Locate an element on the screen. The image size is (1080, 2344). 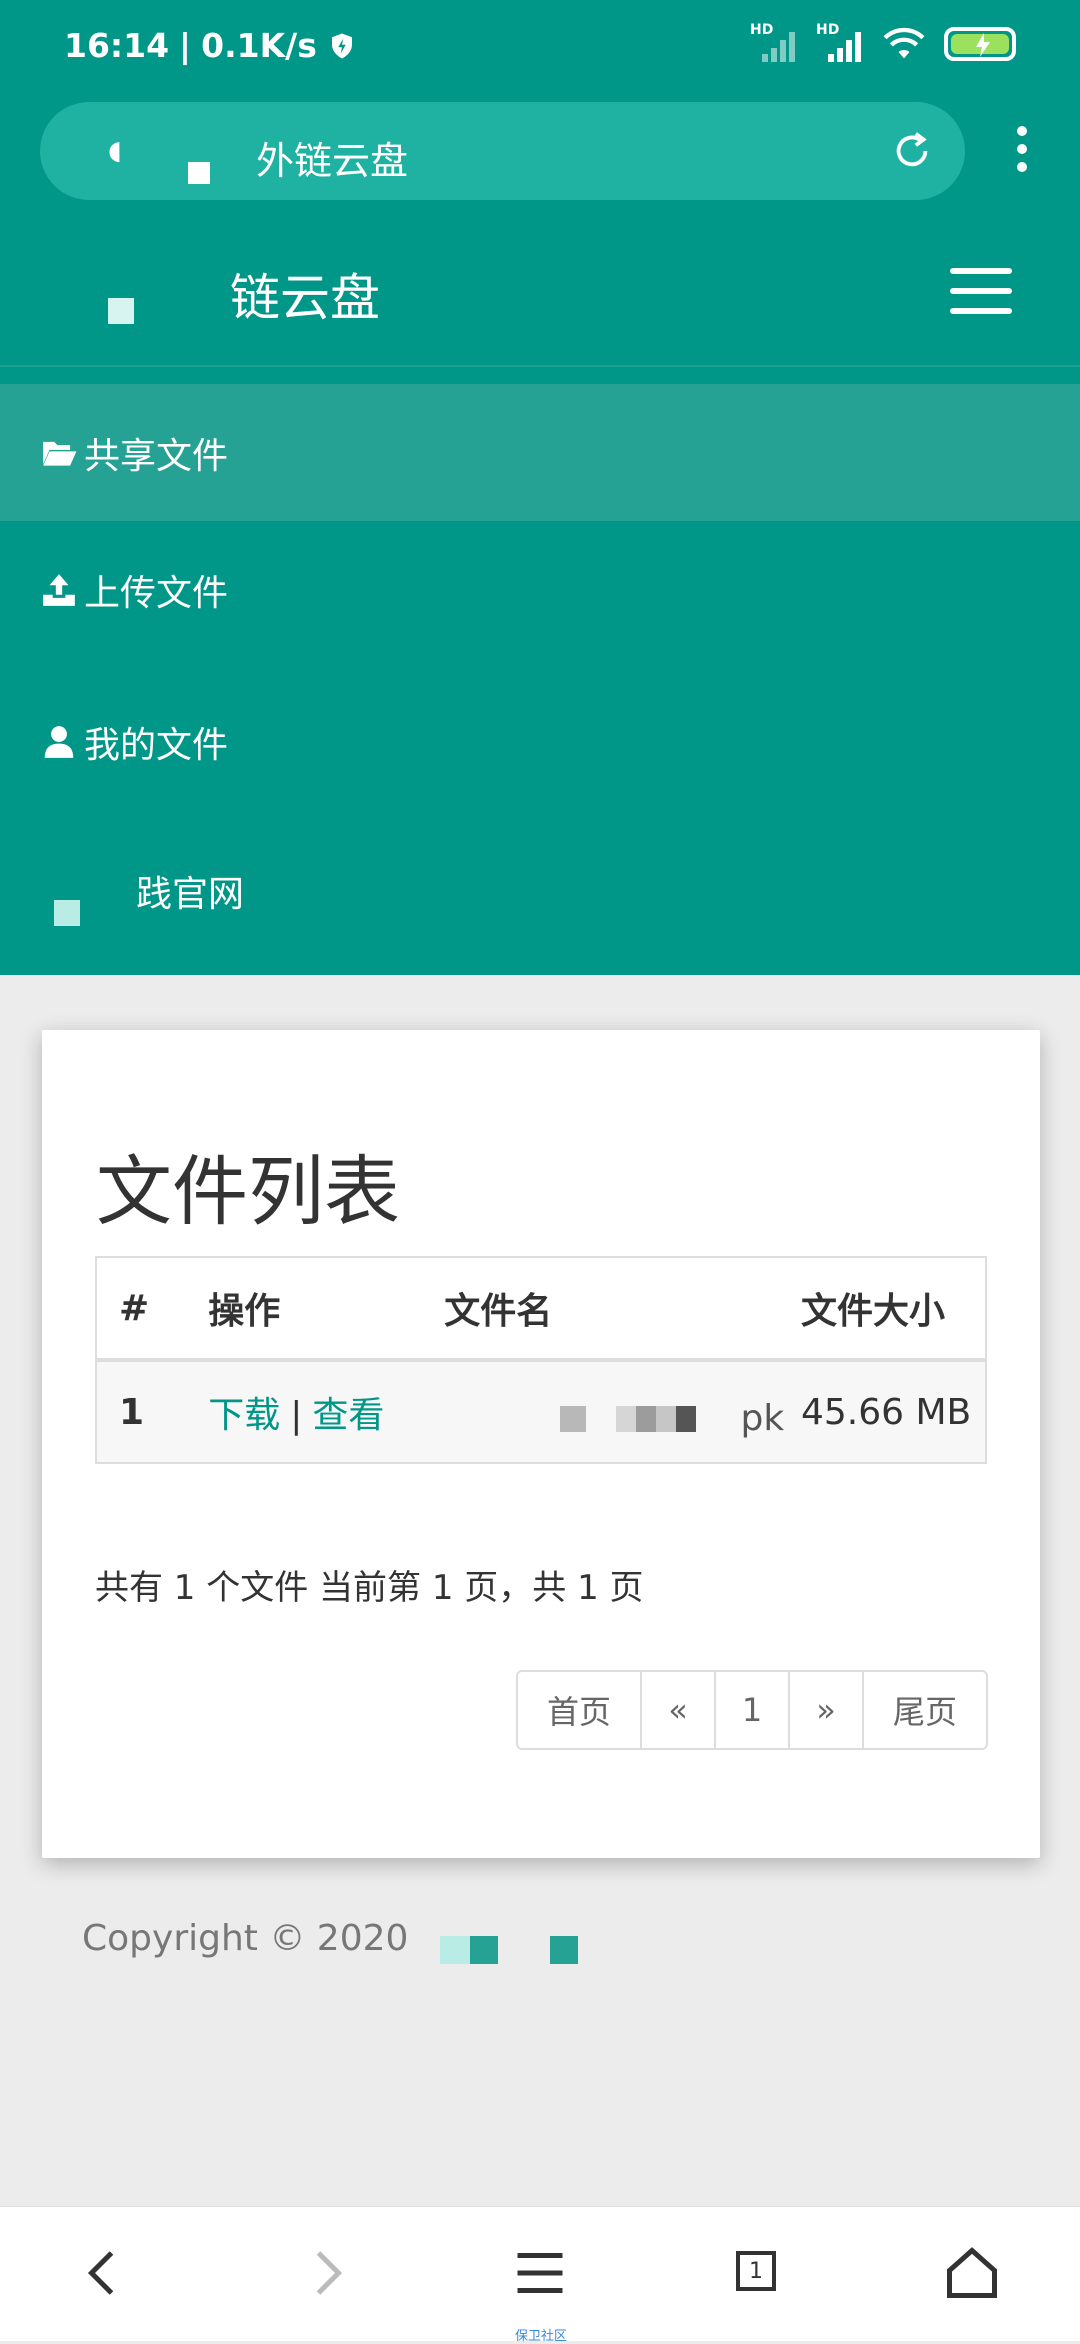
page-prev-button: « is located at coordinates (677, 1710).